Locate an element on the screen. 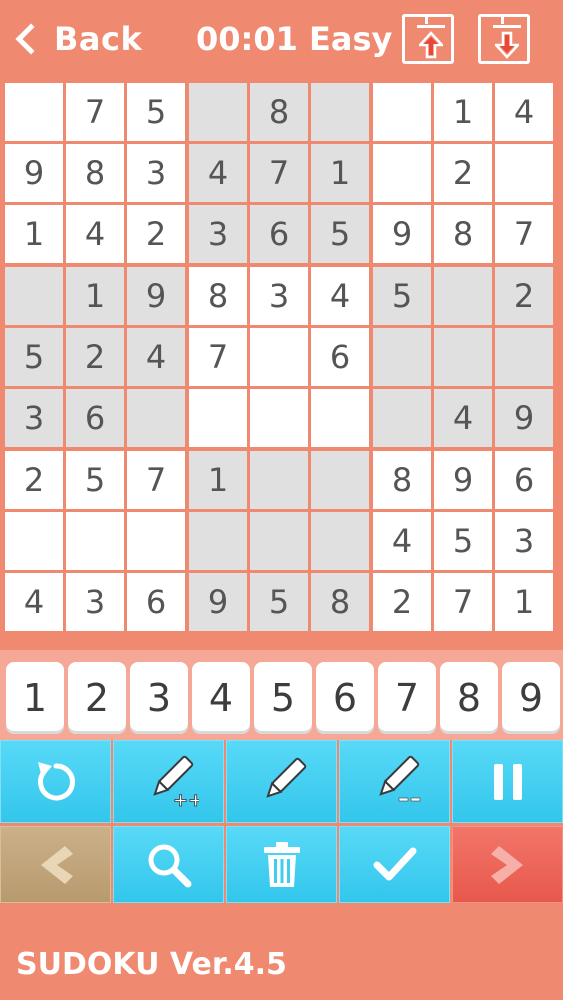 The width and height of the screenshot is (563, 1000). number-key-4: 4 is located at coordinates (221, 698).